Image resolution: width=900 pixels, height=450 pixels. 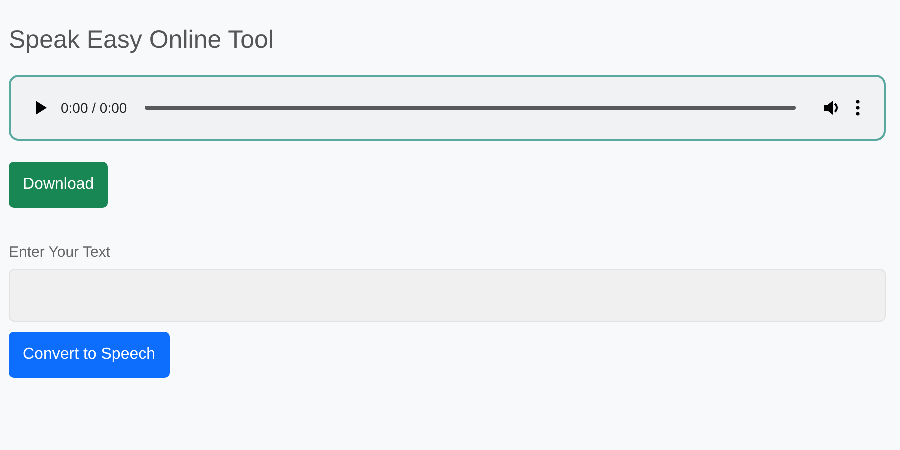 What do you see at coordinates (447, 295) in the screenshot?
I see `text-input-field` at bounding box center [447, 295].